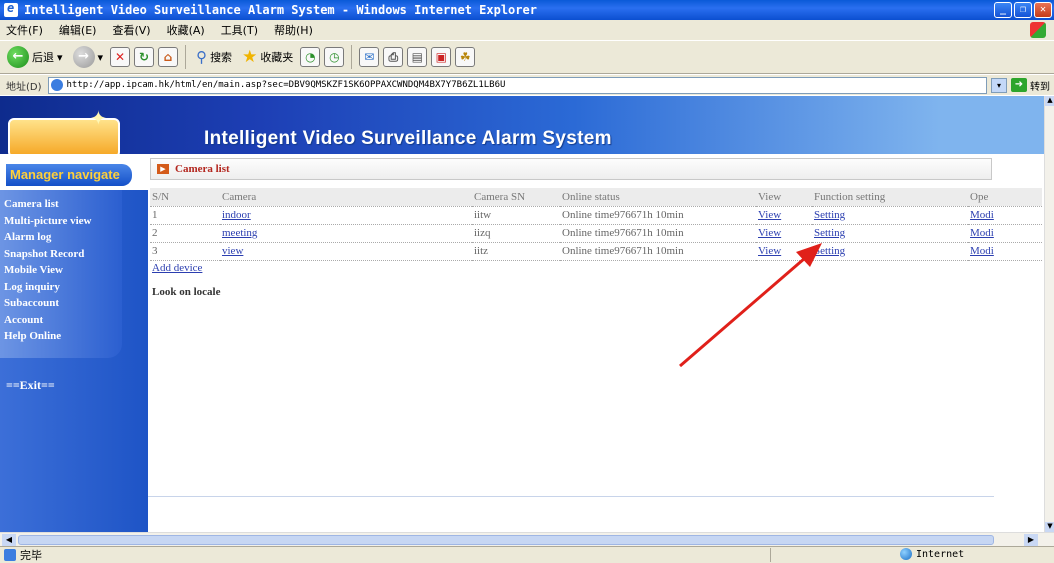 Image resolution: width=1054 pixels, height=563 pixels. What do you see at coordinates (101, 57) in the screenshot?
I see `forward-dropdown-icon: ▾` at bounding box center [101, 57].